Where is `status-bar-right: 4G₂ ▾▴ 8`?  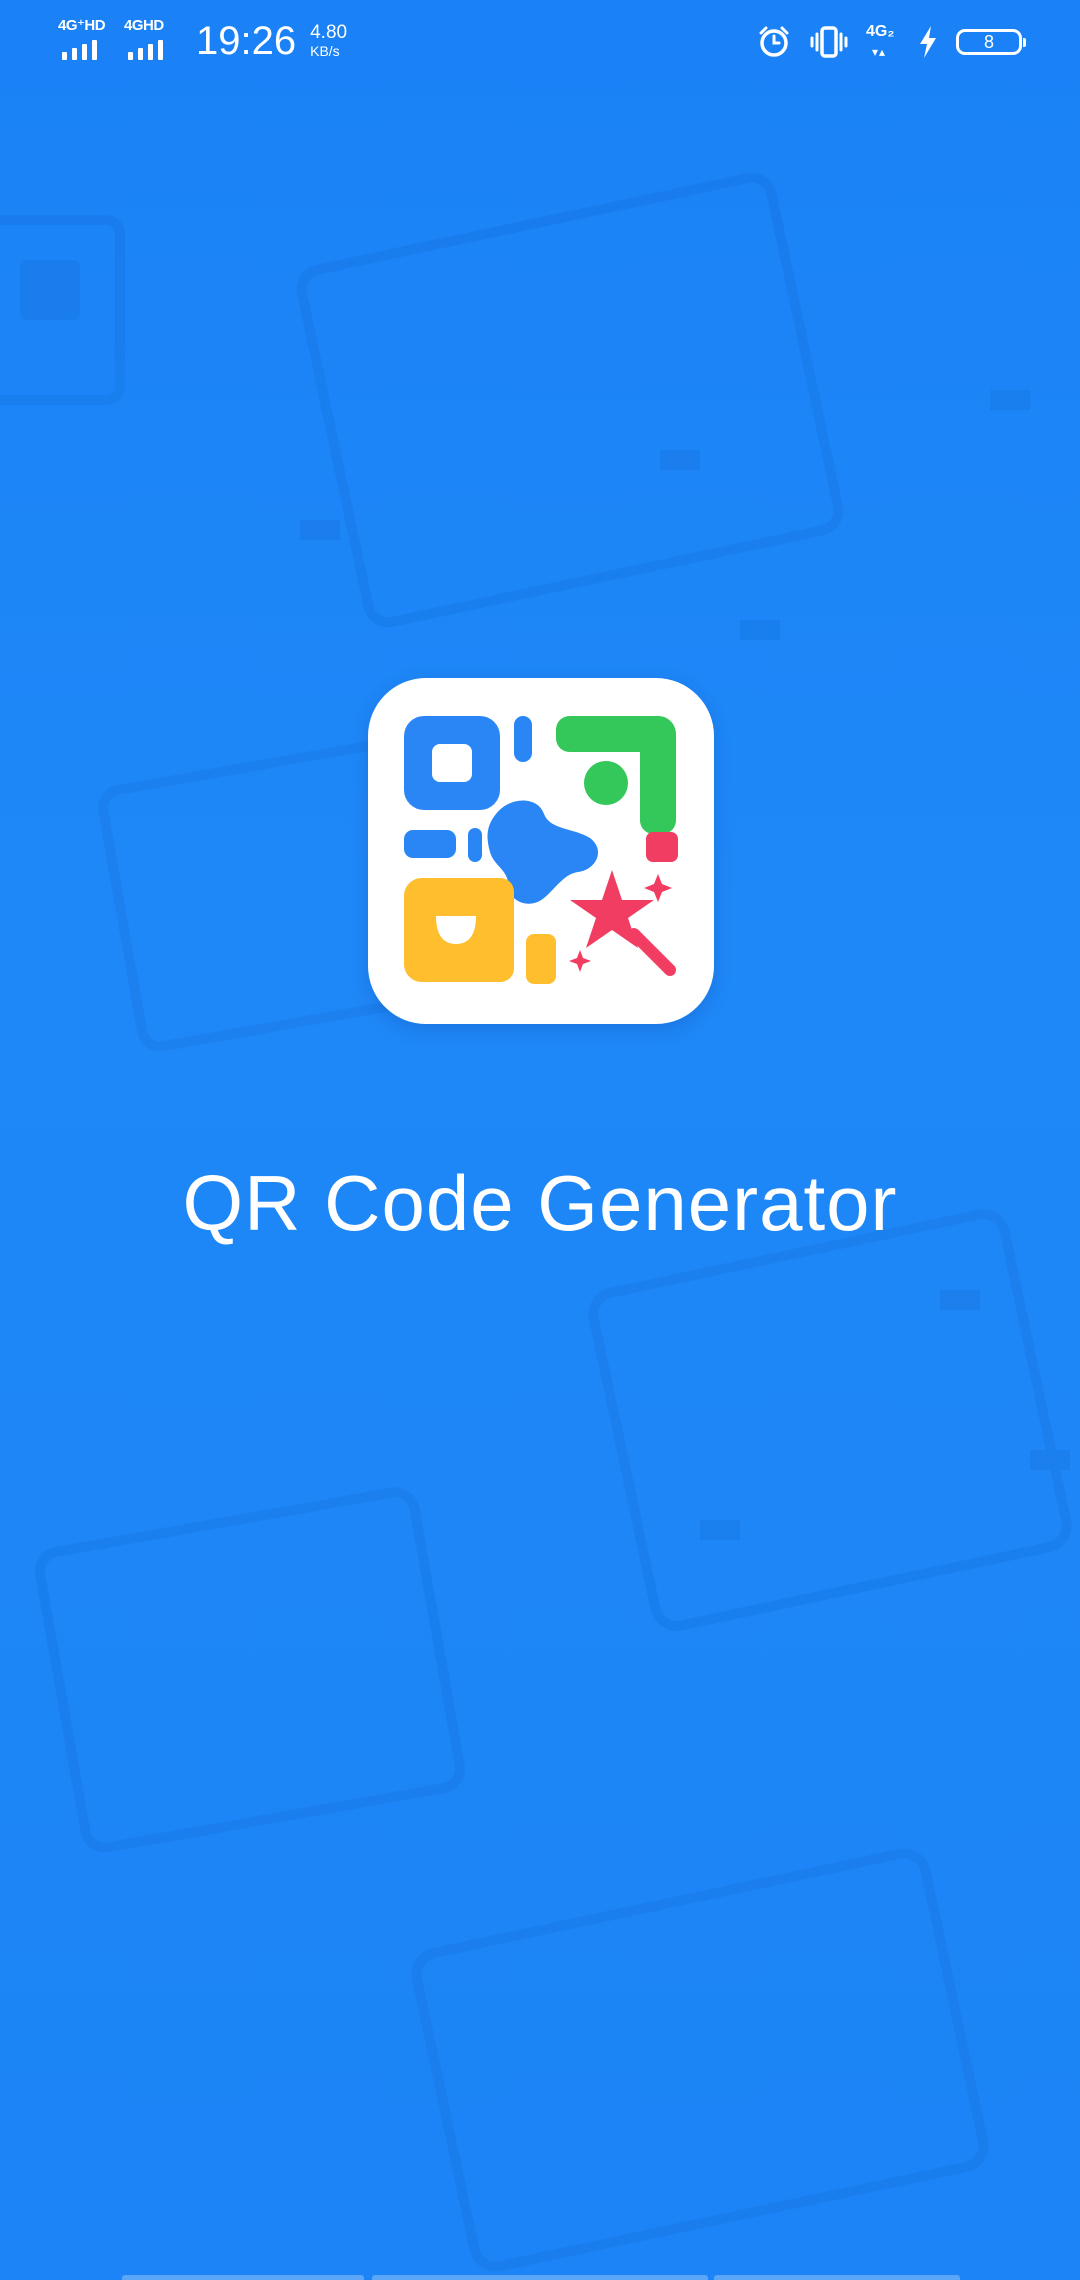
status-bar-right: 4G₂ ▾▴ 8 is located at coordinates (891, 42).